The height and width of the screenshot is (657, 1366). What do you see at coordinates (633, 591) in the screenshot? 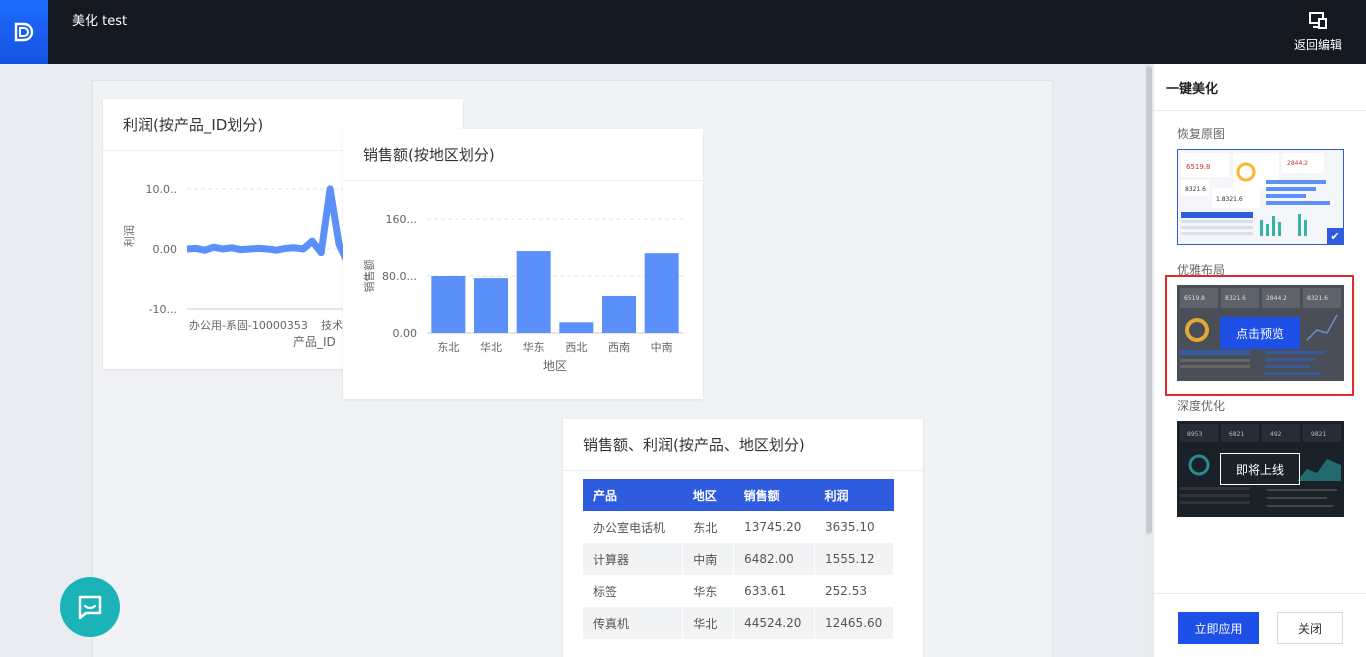
I see `table-cell: 标签` at bounding box center [633, 591].